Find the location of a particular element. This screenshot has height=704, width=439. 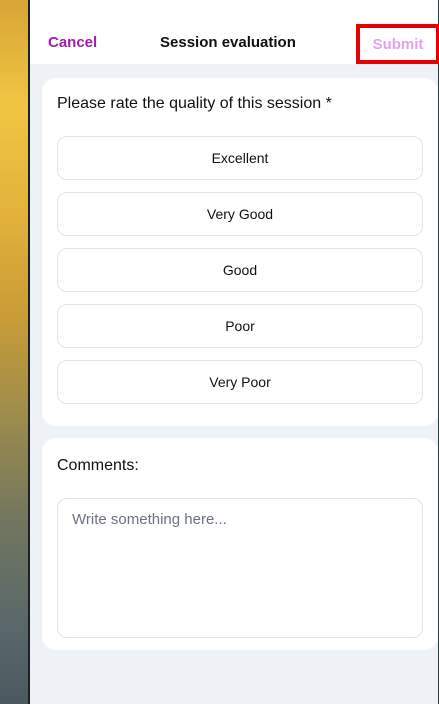

rating-option-good: Good is located at coordinates (240, 270).